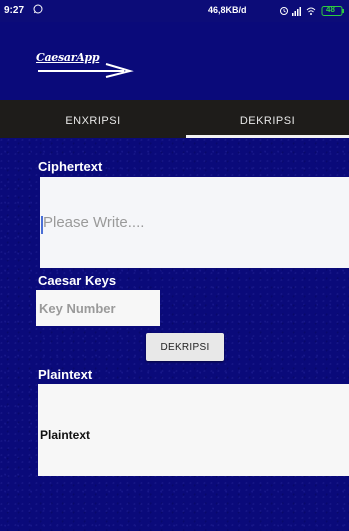 The image size is (349, 531). Describe the element at coordinates (38, 9) in the screenshot. I see `whatsapp-icon` at that location.